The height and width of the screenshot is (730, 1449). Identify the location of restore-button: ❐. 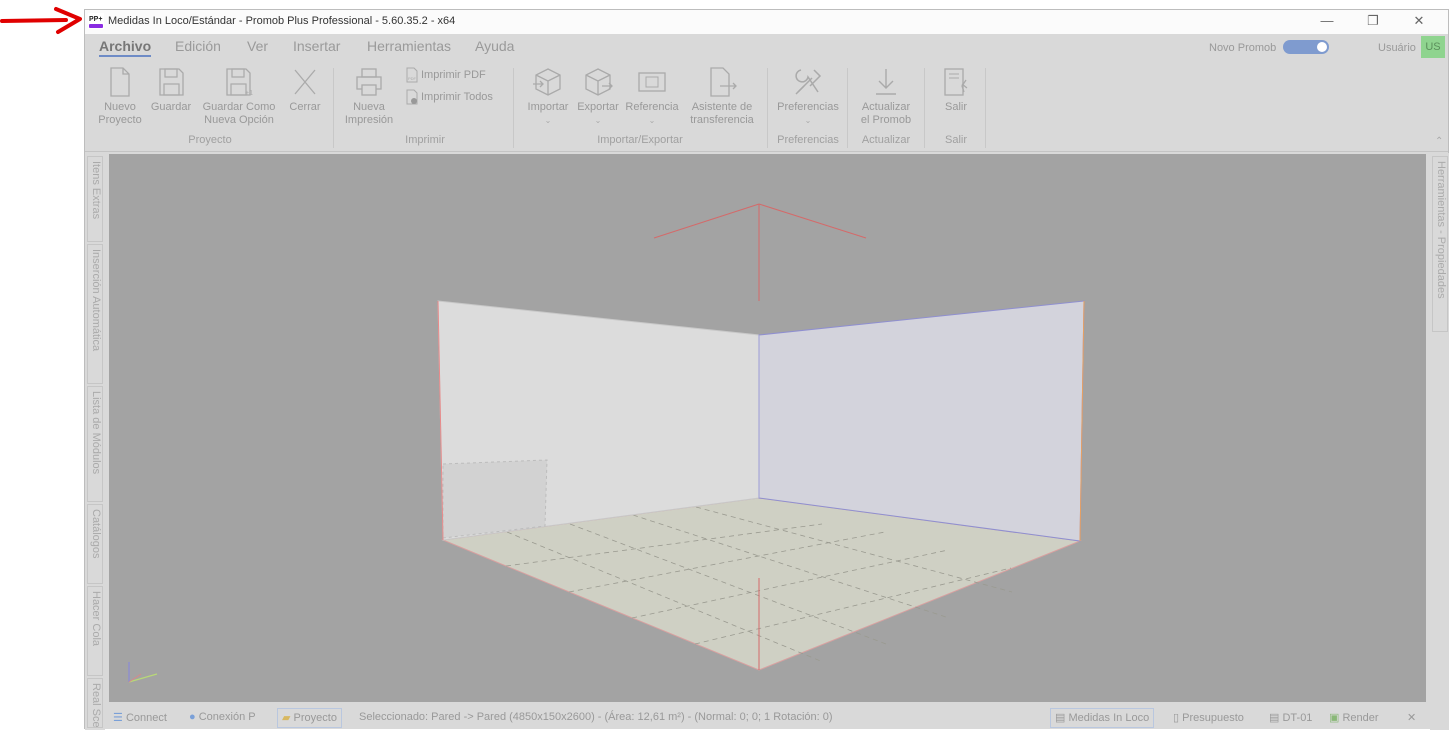
(1373, 22).